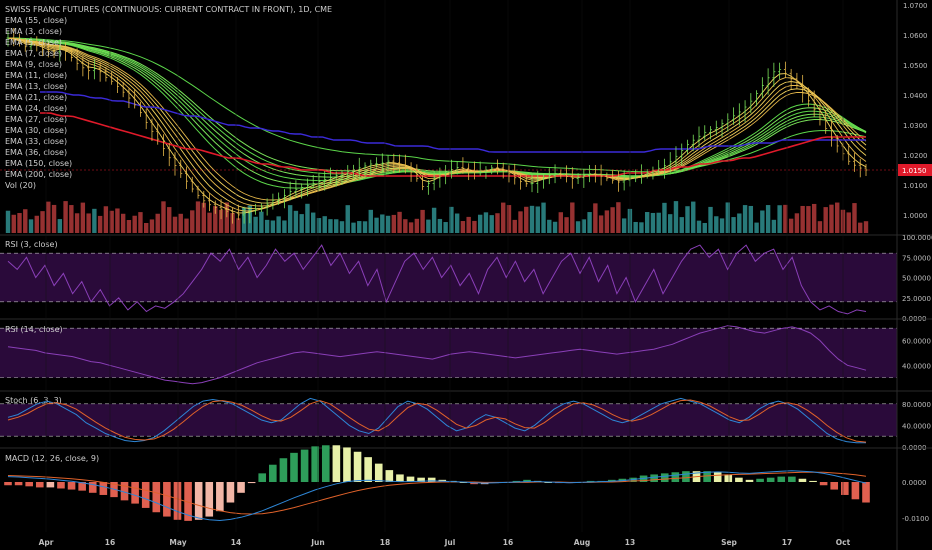 This screenshot has height=550, width=932. Describe the element at coordinates (582, 542) in the screenshot. I see `x-axis-tick: Aug` at that location.